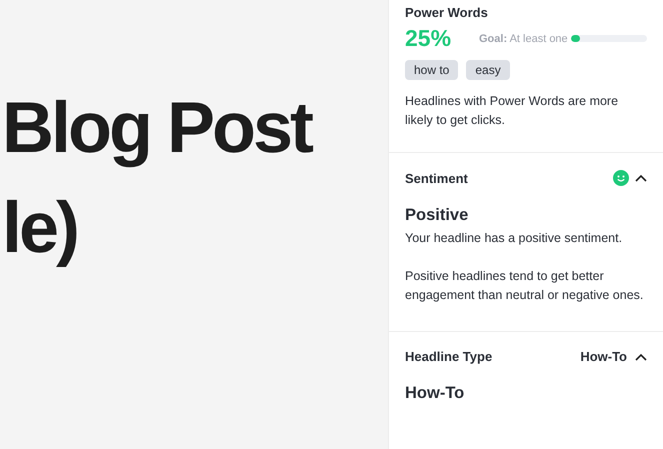 The image size is (663, 449). What do you see at coordinates (428, 38) in the screenshot?
I see `score-value: 25%` at bounding box center [428, 38].